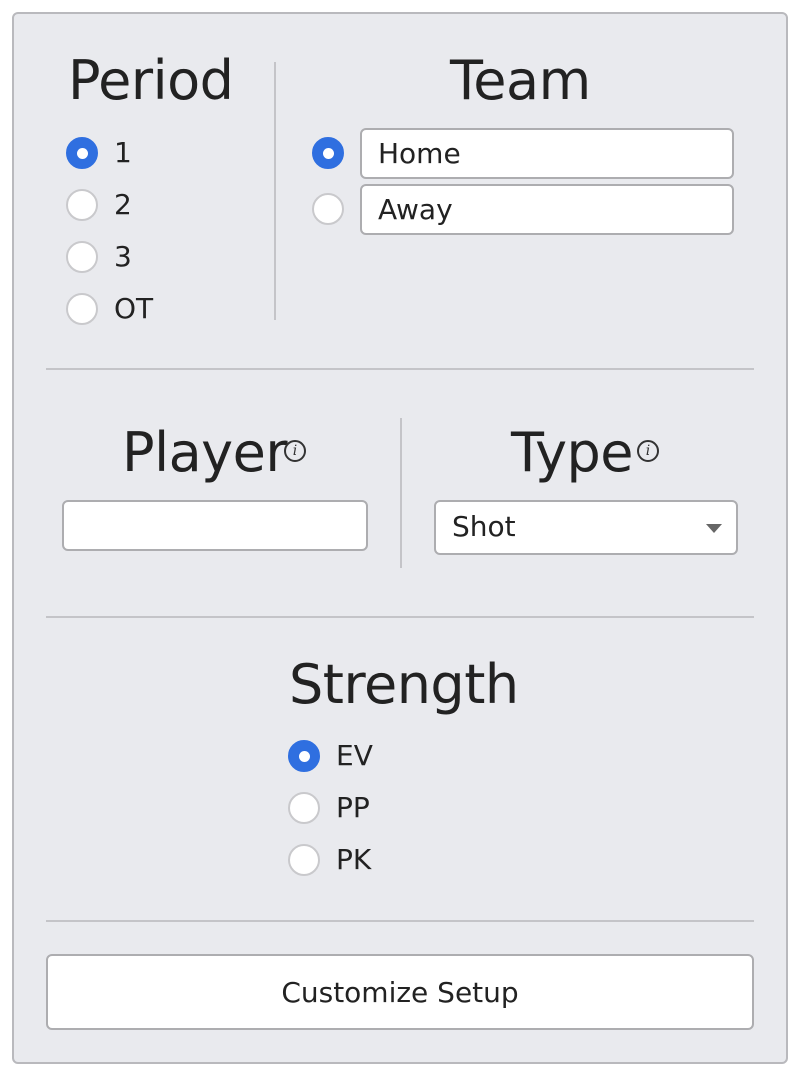 This screenshot has width=800, height=1086. I want to click on chevron-down-icon, so click(714, 528).